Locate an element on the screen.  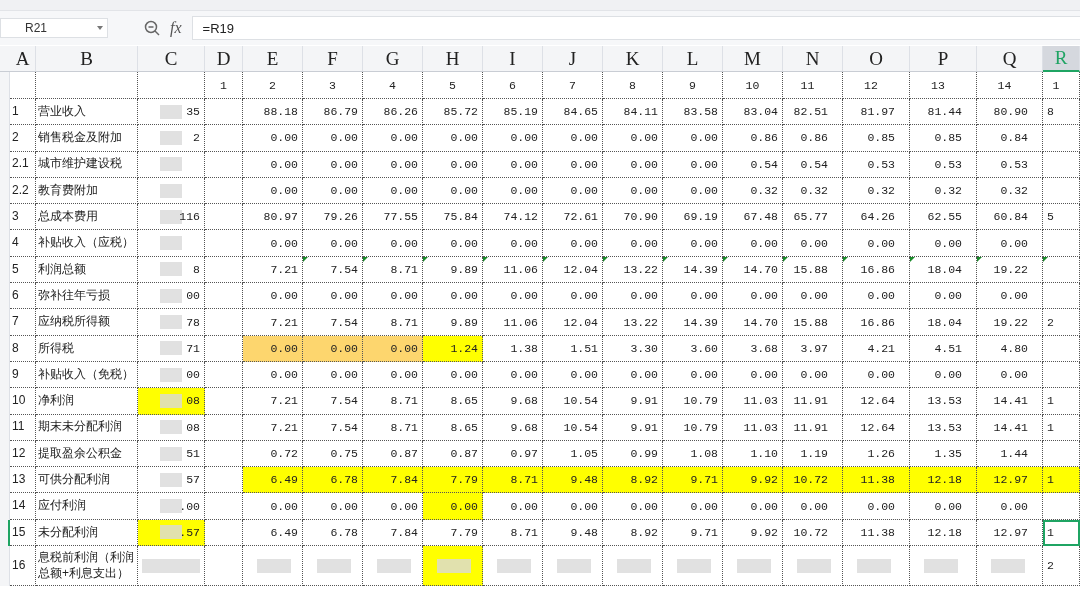
table-cell: 0.32 is located at coordinates (813, 191).